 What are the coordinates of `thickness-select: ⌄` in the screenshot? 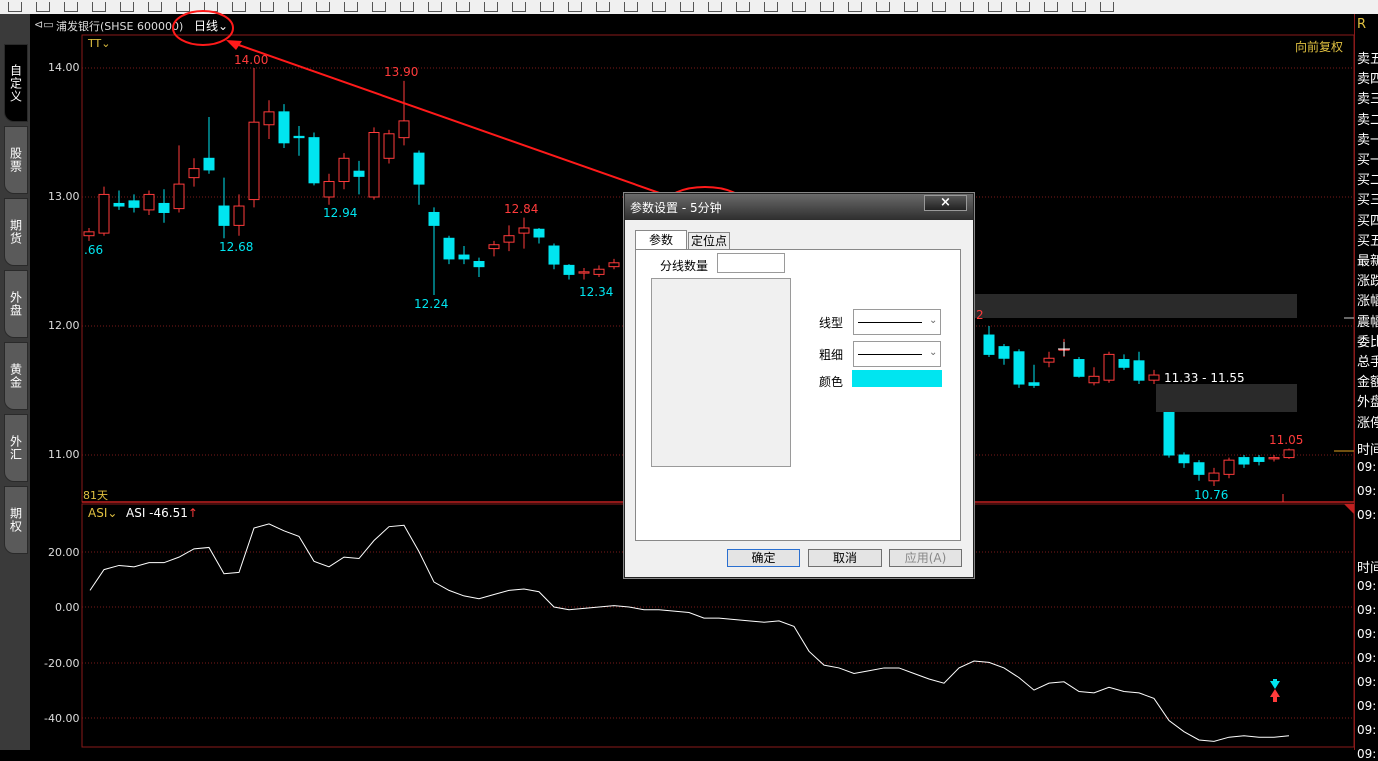 It's located at (897, 354).